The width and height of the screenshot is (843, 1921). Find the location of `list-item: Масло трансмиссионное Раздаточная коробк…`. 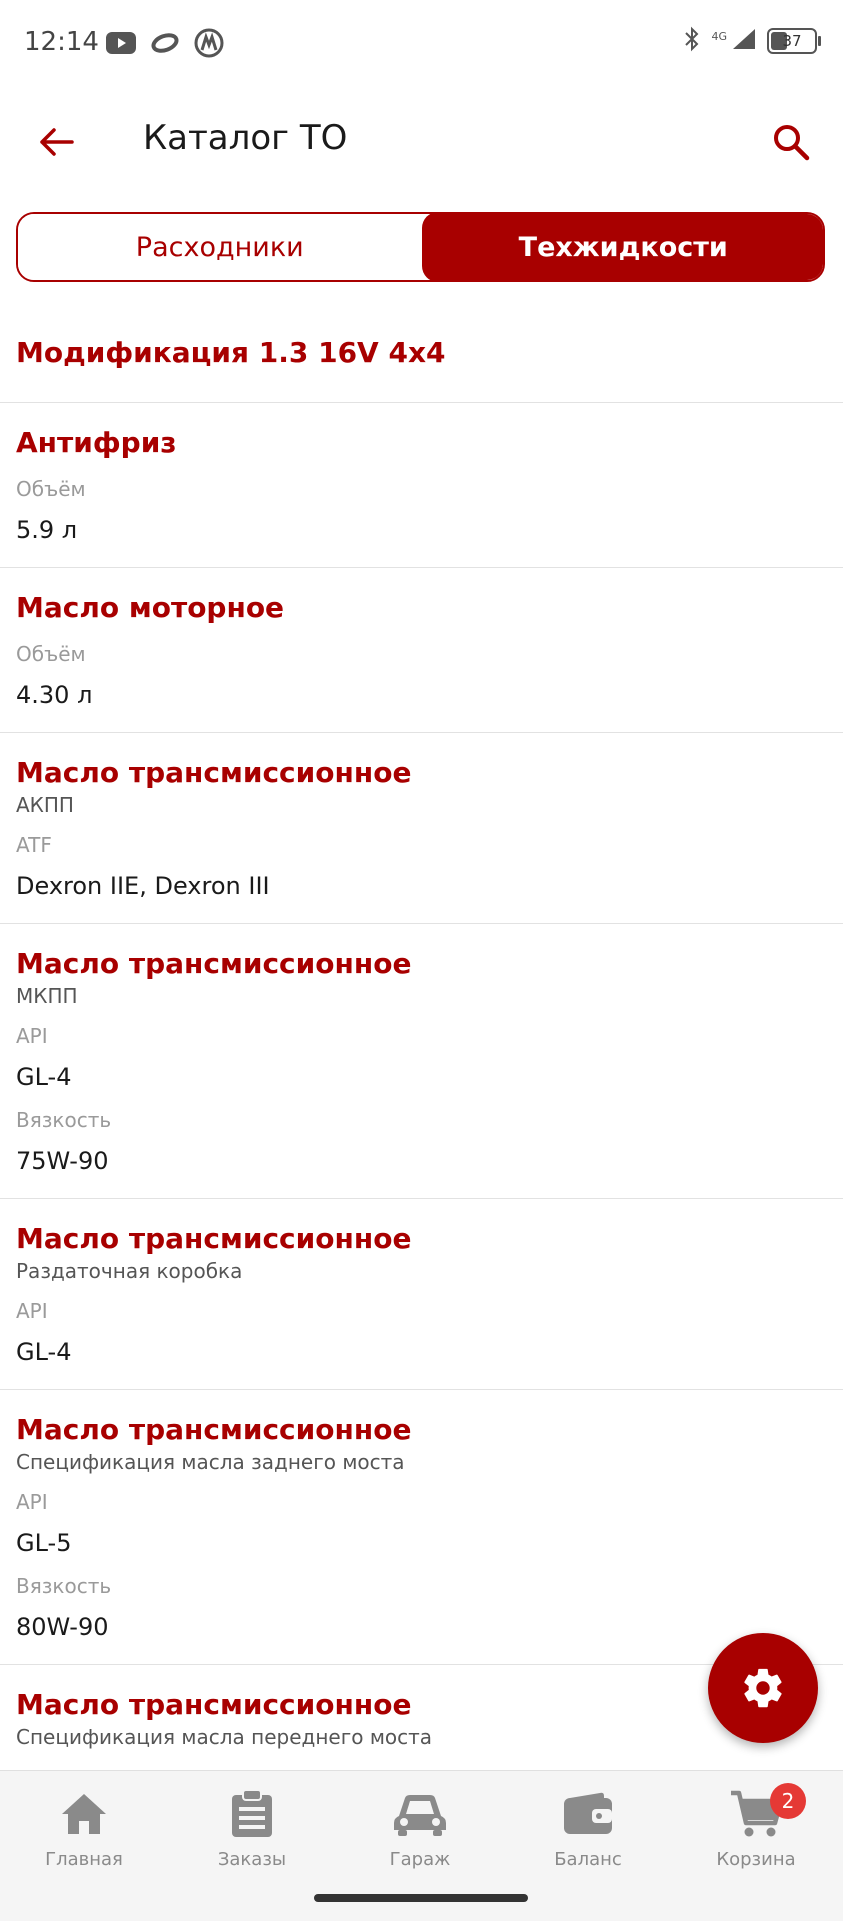

list-item: Масло трансмиссионное Раздаточная коробк… is located at coordinates (421, 1294).